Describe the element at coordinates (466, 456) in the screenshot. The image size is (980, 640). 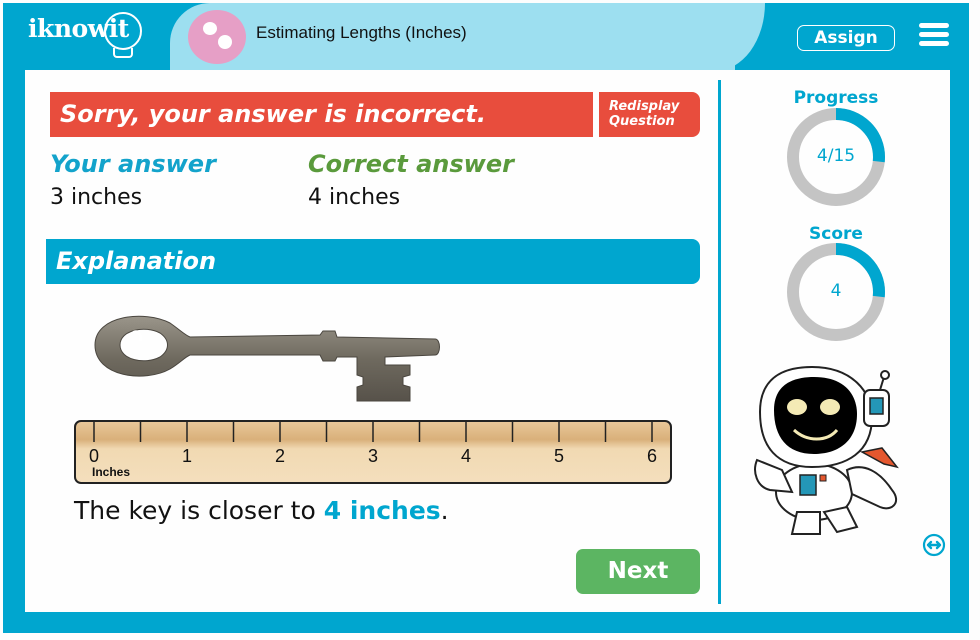
I see `ruler-tick-label: 4` at that location.